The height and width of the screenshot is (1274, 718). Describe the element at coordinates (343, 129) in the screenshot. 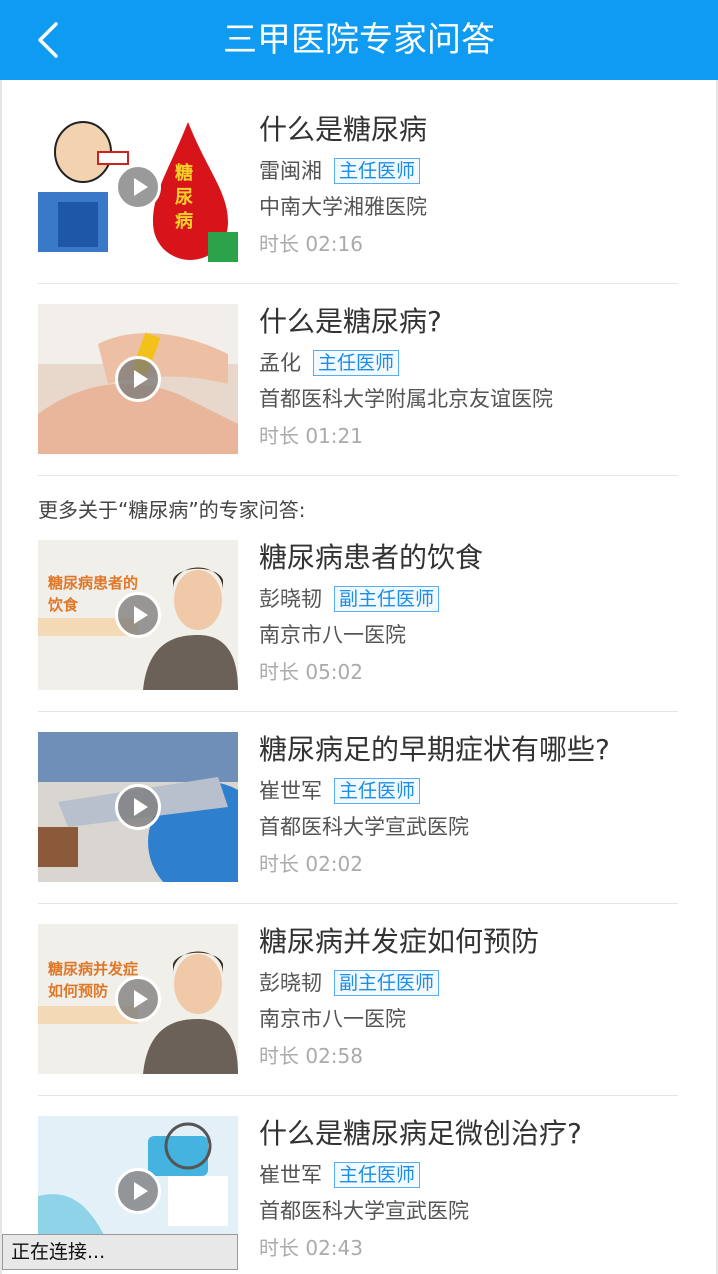

I see `video-title: 什么是糖尿病` at that location.